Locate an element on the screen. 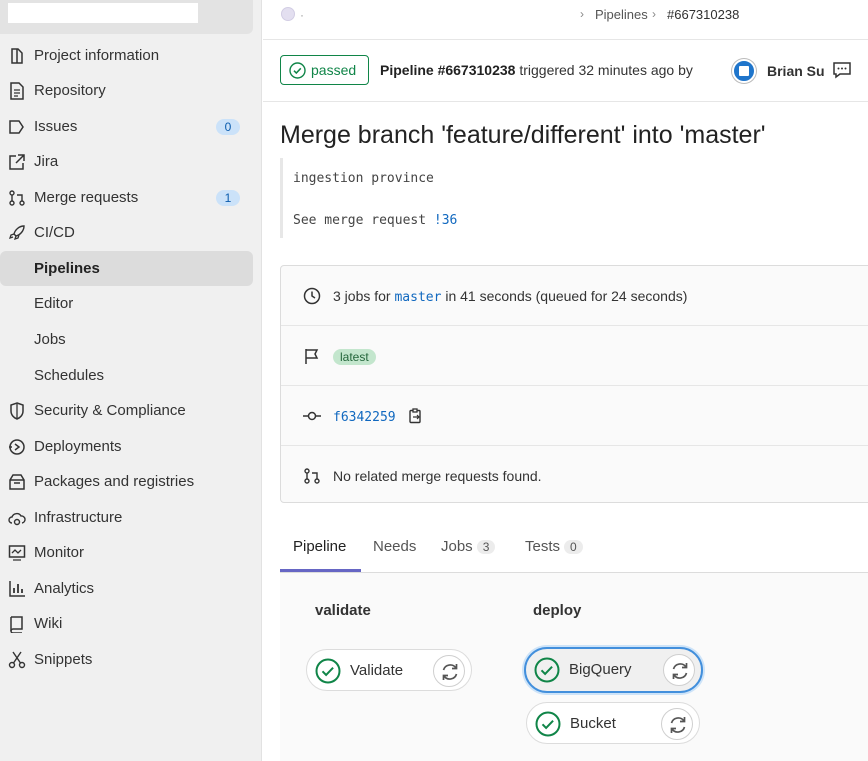 The image size is (868, 761). tab-tests: Tests 0 is located at coordinates (554, 546).